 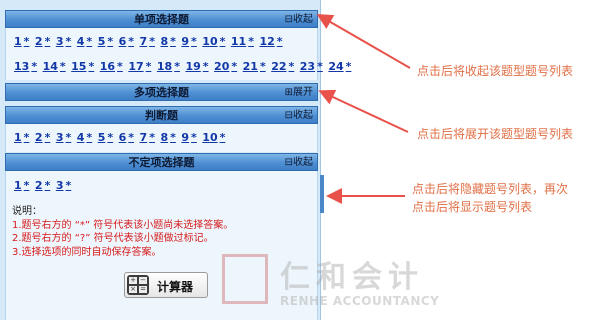 I want to click on watermark-subtext: RENHE ACCOUNTANCY, so click(x=360, y=301).